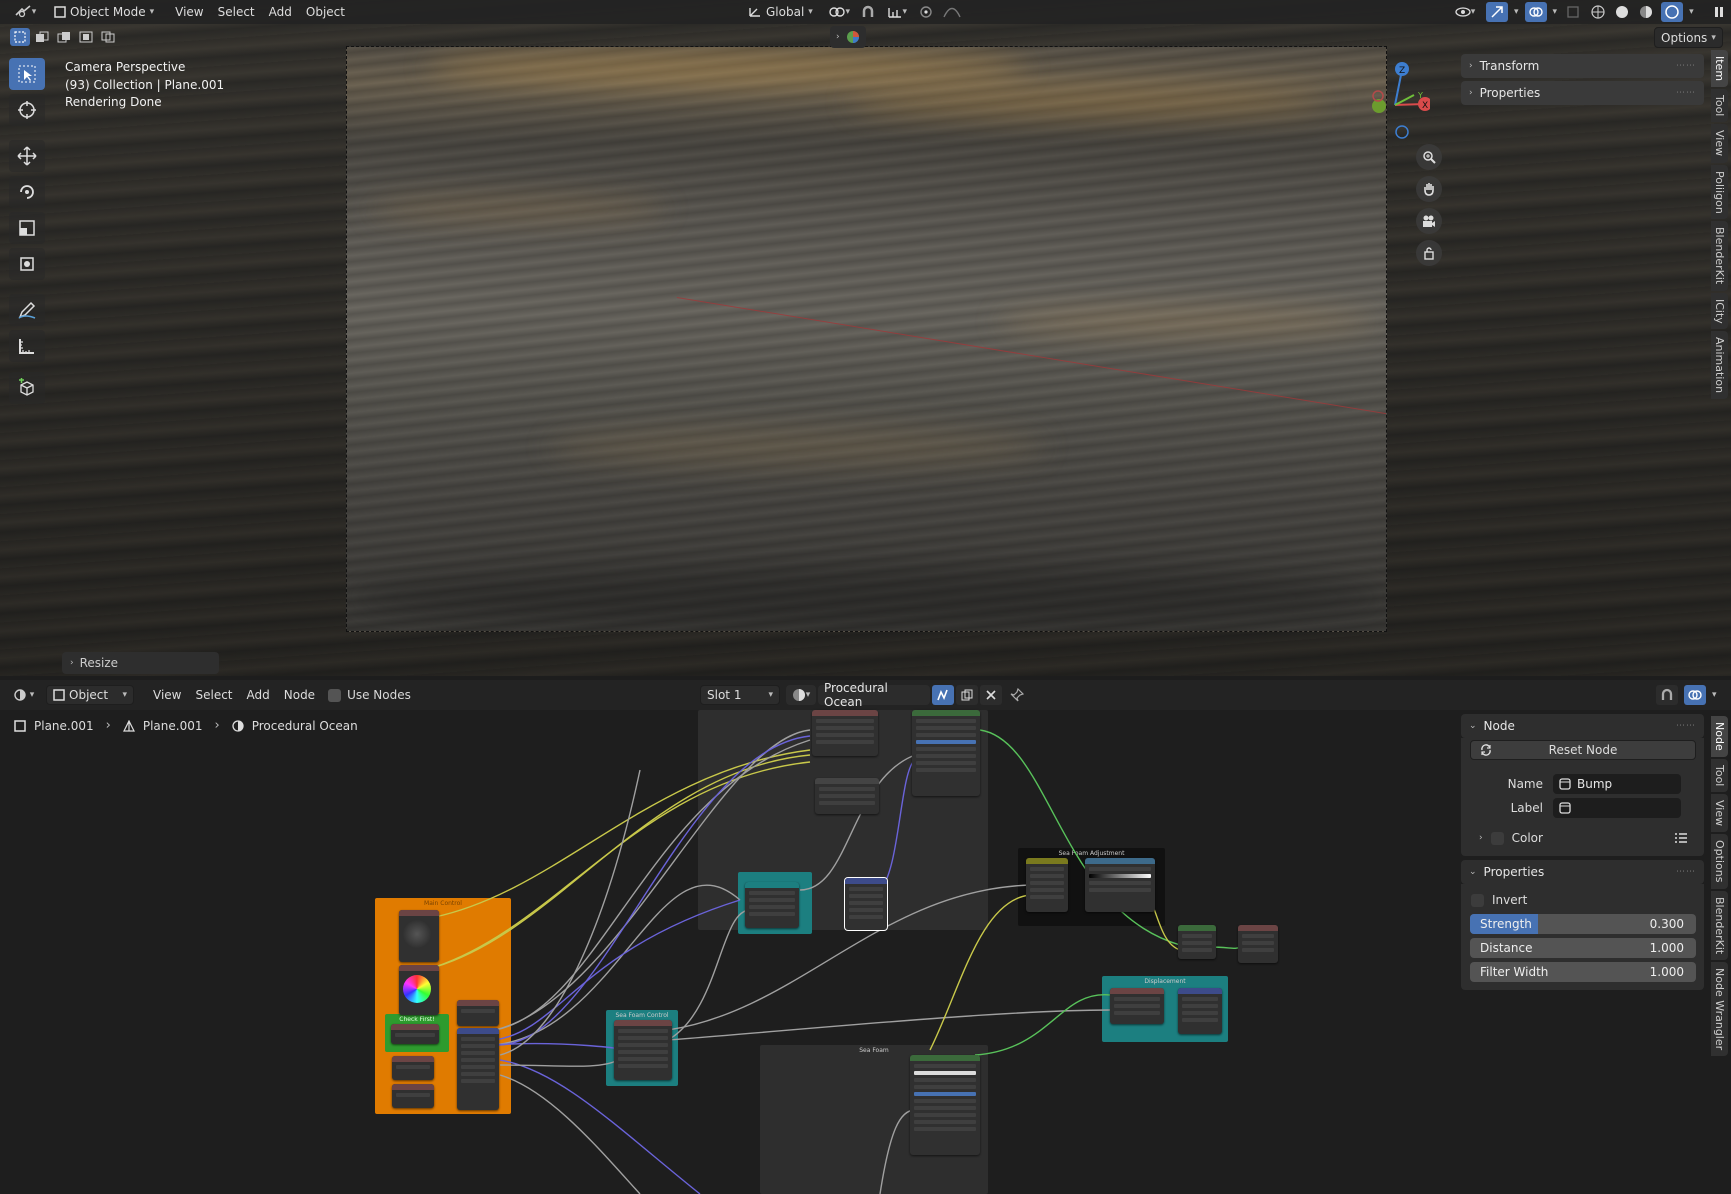  I want to click on slot-dropdown: Slot 1 ▾, so click(740, 695).